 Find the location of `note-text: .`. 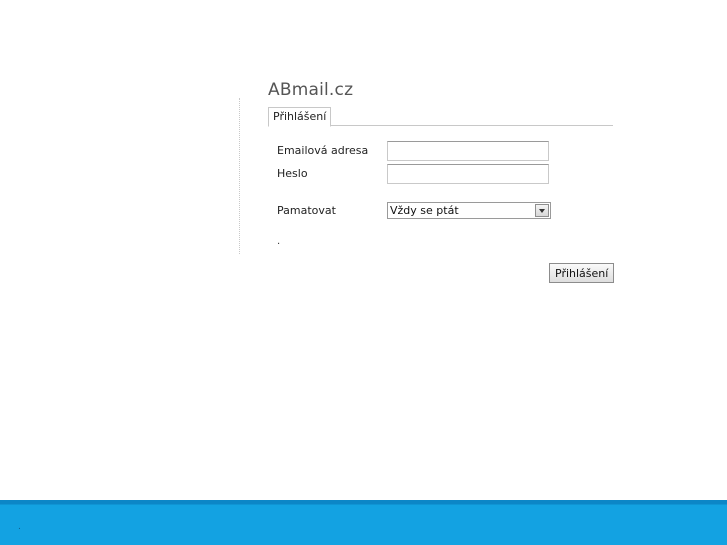

note-text: . is located at coordinates (279, 241).